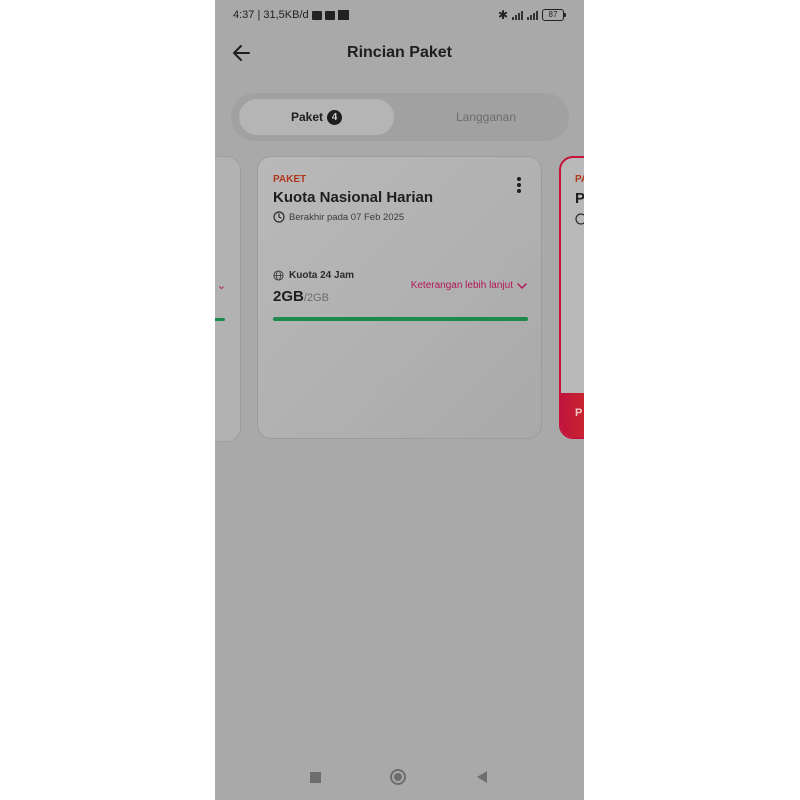 The width and height of the screenshot is (800, 800). I want to click on tab-paket: Paket 4, so click(316, 117).